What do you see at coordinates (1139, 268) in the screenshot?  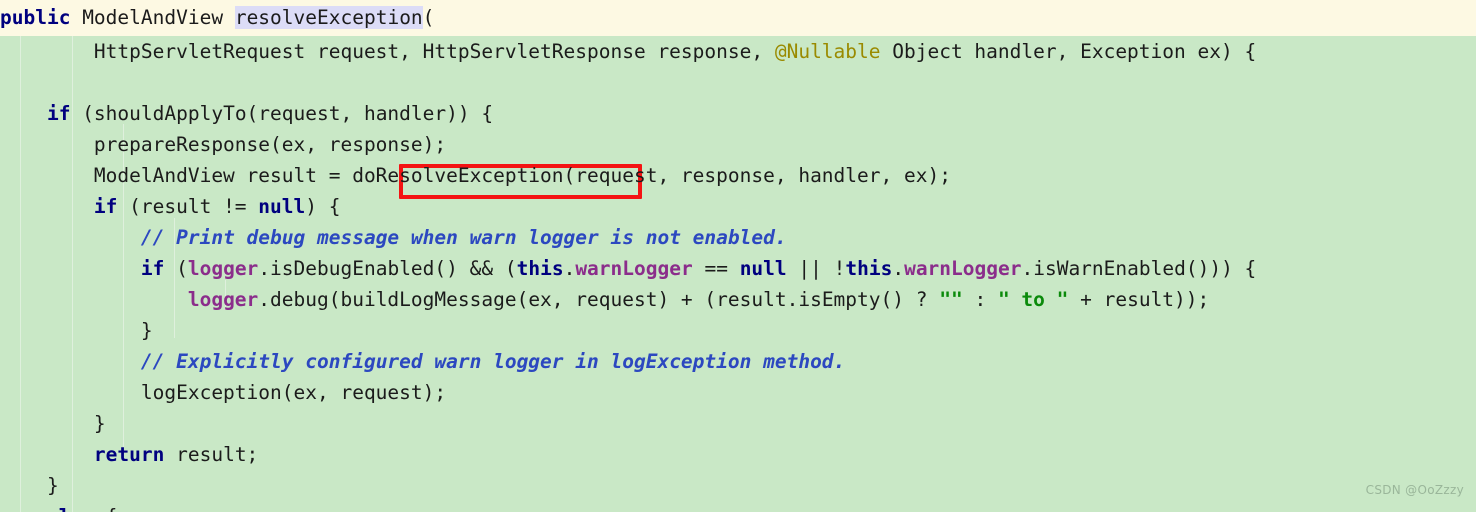 I see `text-9-7: .isWarnEnabled())) {` at bounding box center [1139, 268].